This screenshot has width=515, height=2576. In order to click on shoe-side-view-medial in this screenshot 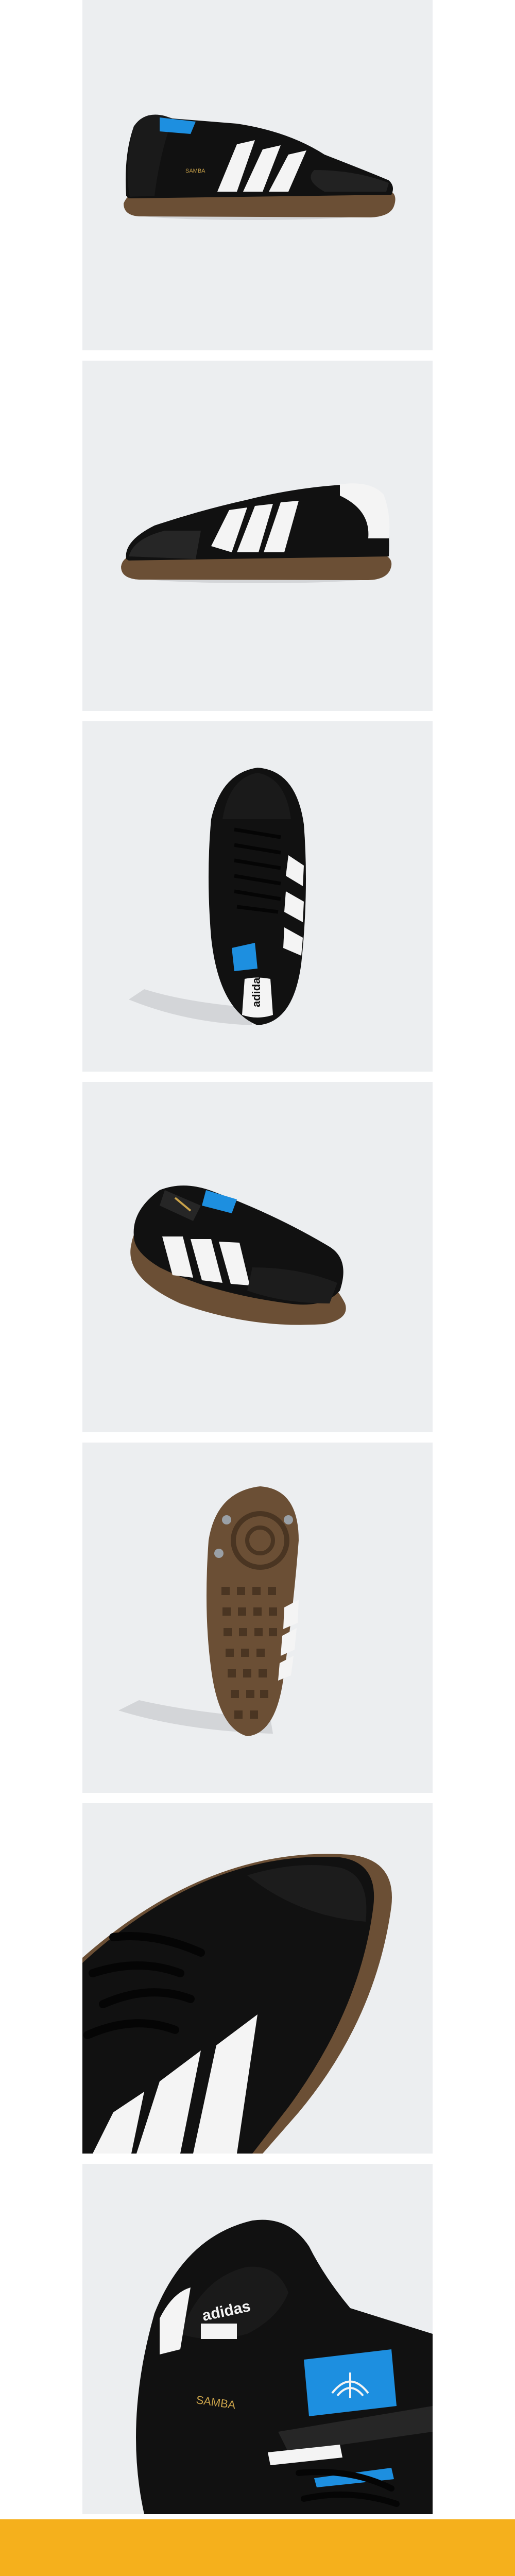, I will do `click(256, 533)`.